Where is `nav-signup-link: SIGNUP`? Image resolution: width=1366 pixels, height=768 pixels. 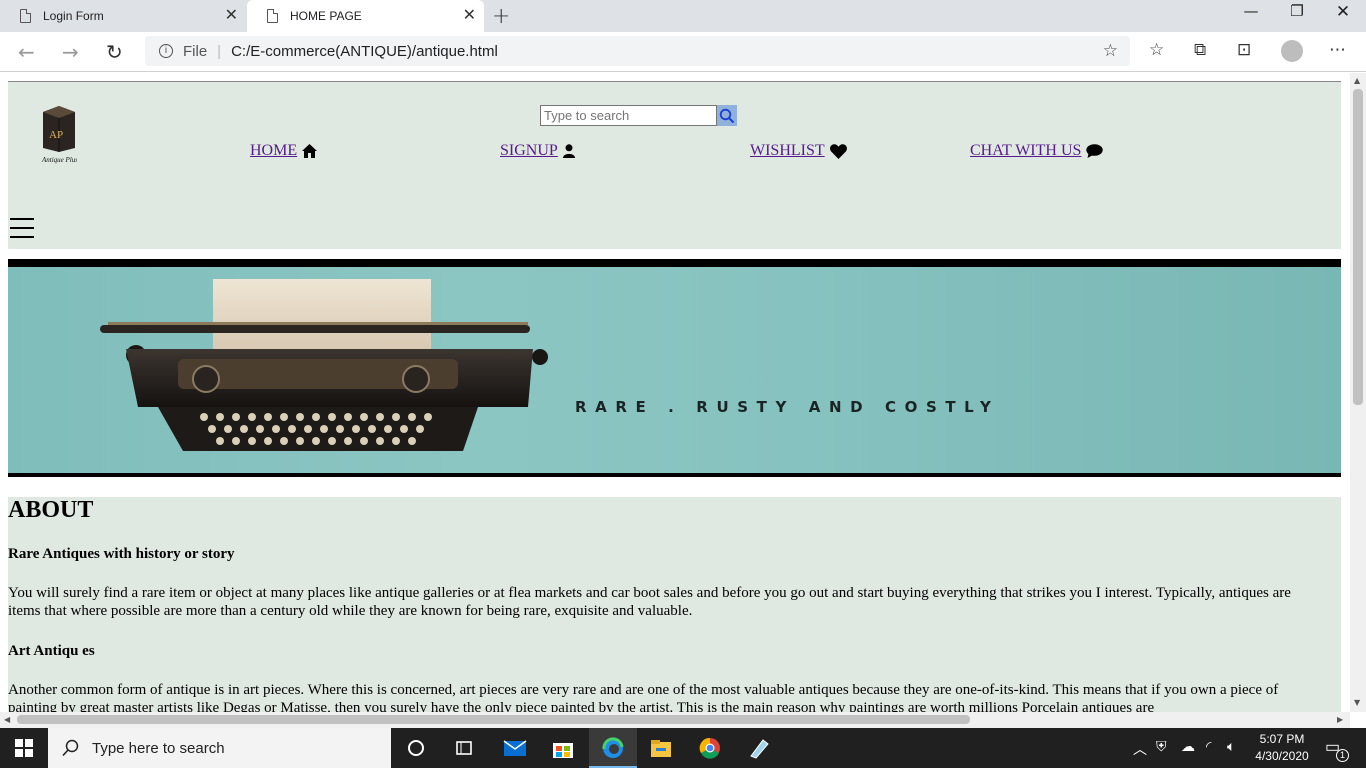 nav-signup-link: SIGNUP is located at coordinates (537, 151).